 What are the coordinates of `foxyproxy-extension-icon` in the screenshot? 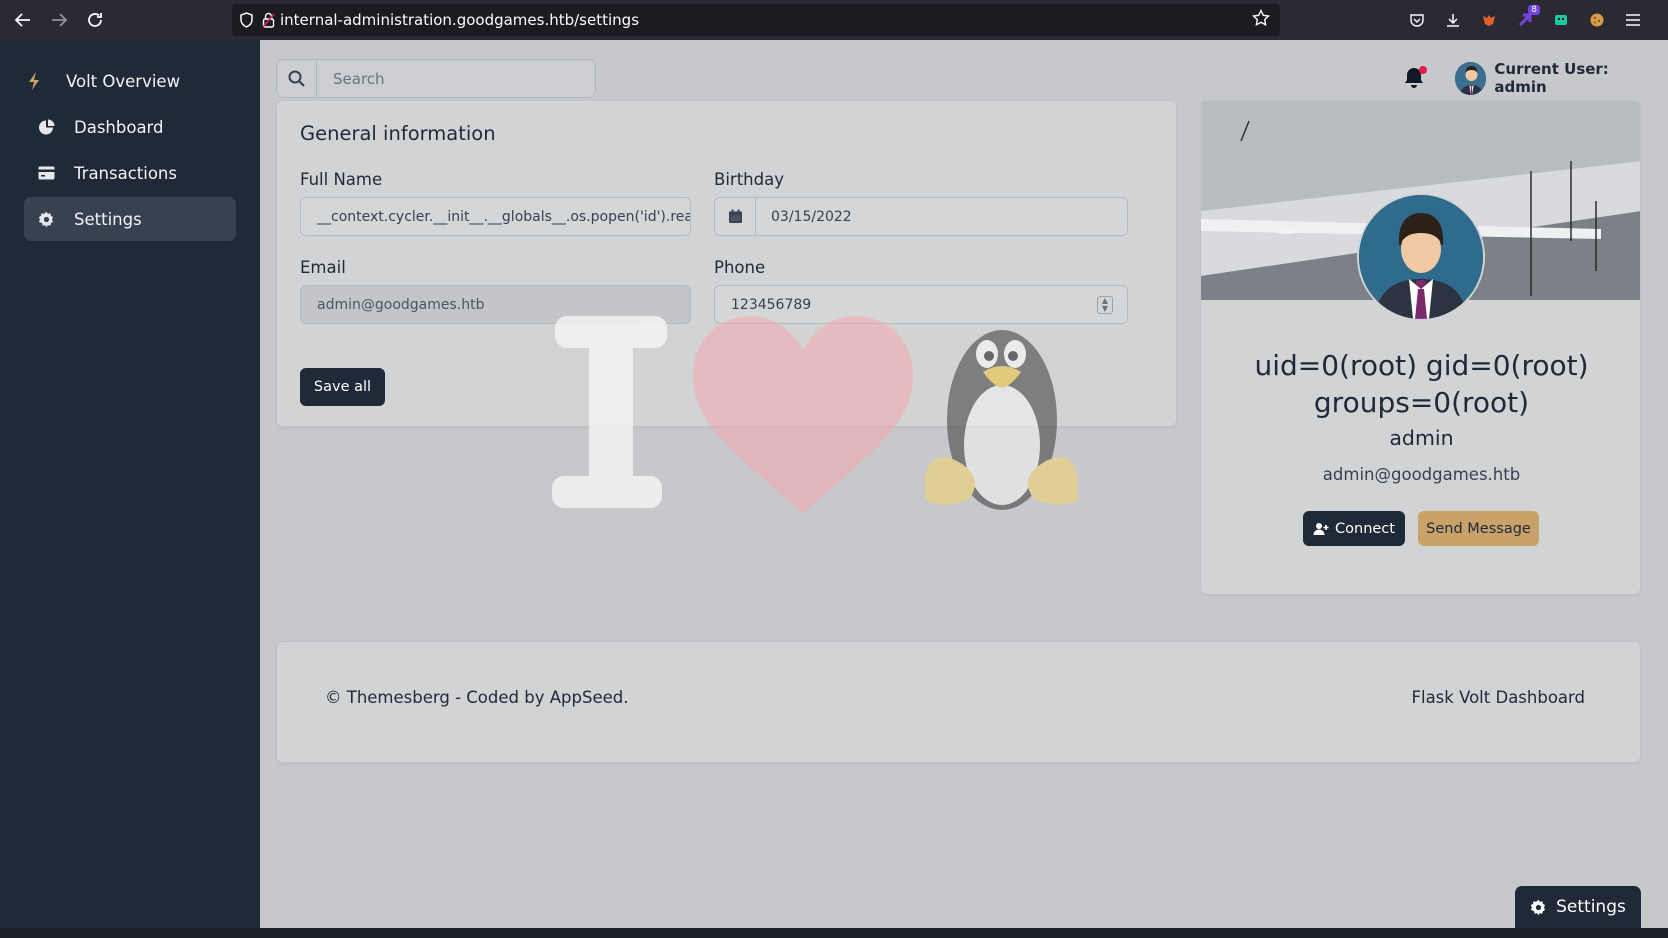 It's located at (1489, 20).